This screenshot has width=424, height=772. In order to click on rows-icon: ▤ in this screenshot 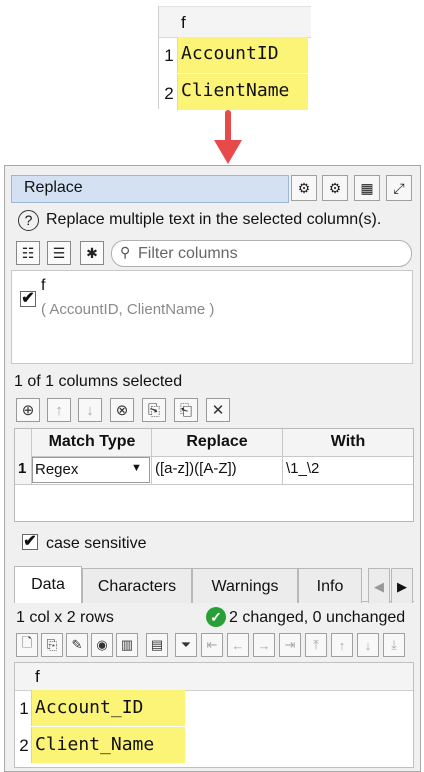, I will do `click(157, 645)`.